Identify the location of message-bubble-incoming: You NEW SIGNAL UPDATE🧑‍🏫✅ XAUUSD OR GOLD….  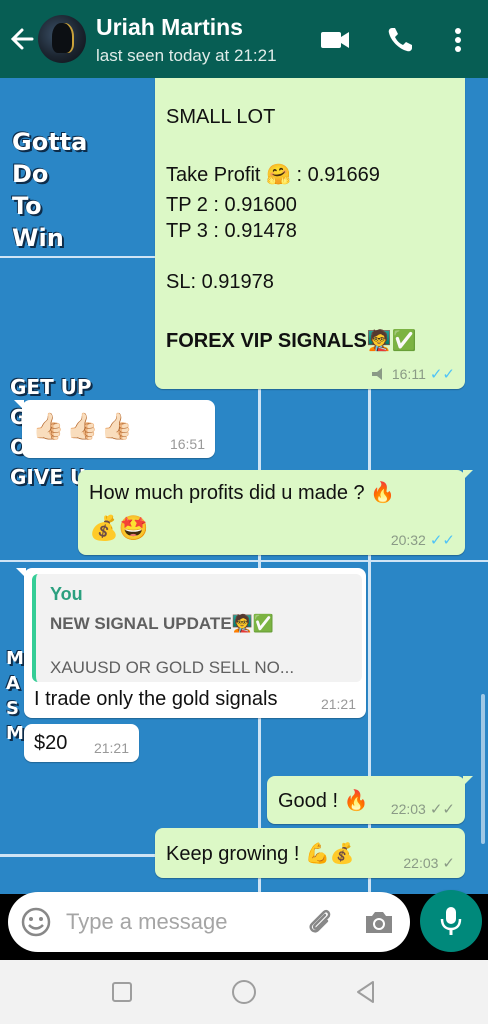
(191, 643).